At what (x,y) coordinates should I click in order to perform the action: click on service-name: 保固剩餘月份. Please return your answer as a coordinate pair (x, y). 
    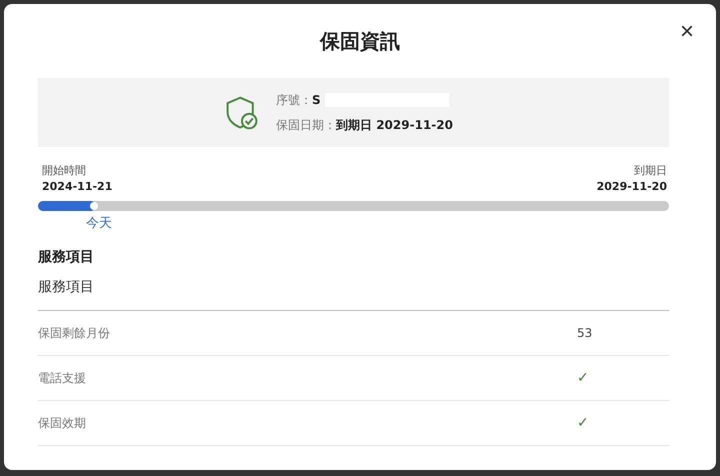
    Looking at the image, I should click on (74, 333).